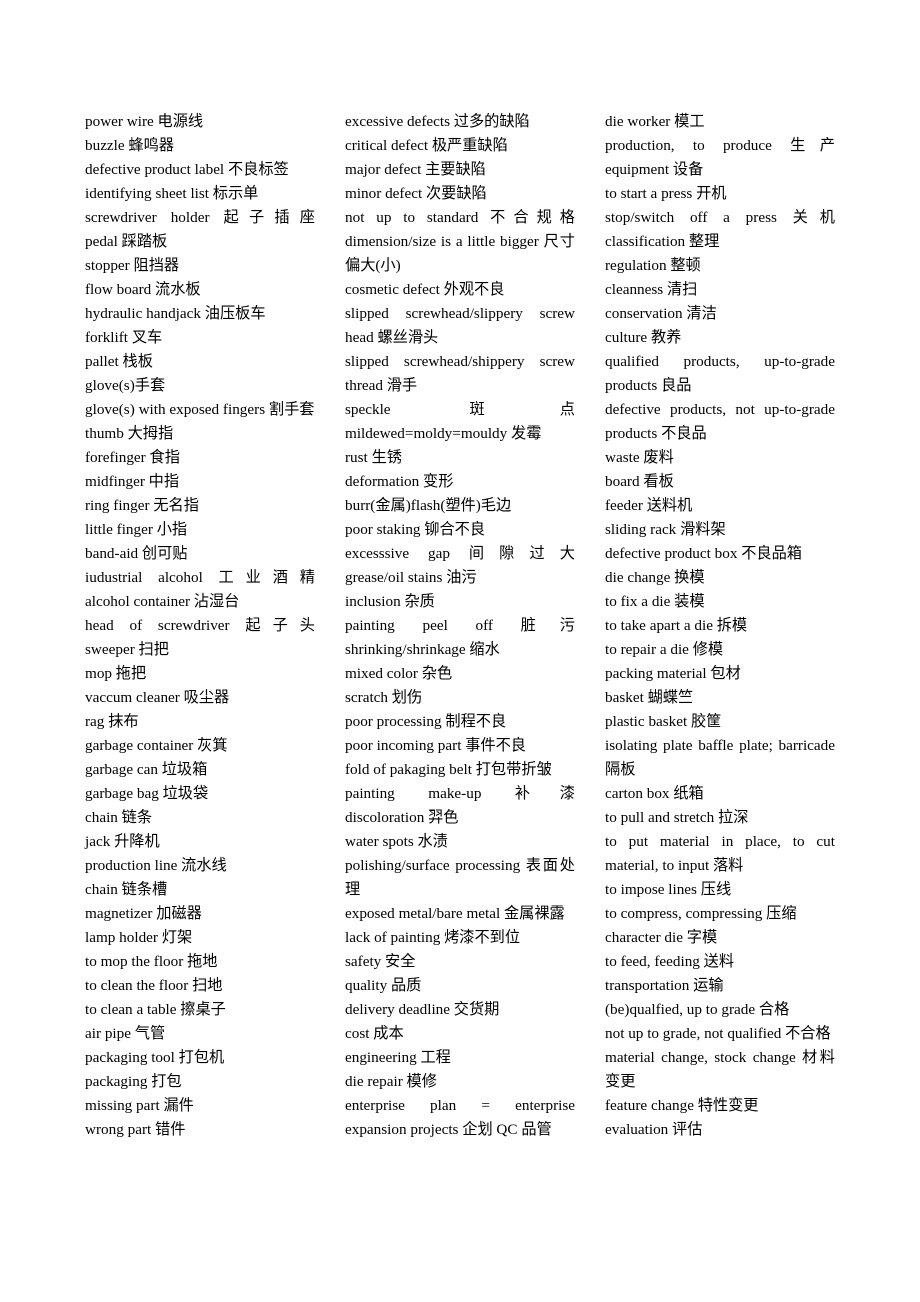  What do you see at coordinates (666, 193) in the screenshot?
I see `glossary-entry: to start a press 开机` at bounding box center [666, 193].